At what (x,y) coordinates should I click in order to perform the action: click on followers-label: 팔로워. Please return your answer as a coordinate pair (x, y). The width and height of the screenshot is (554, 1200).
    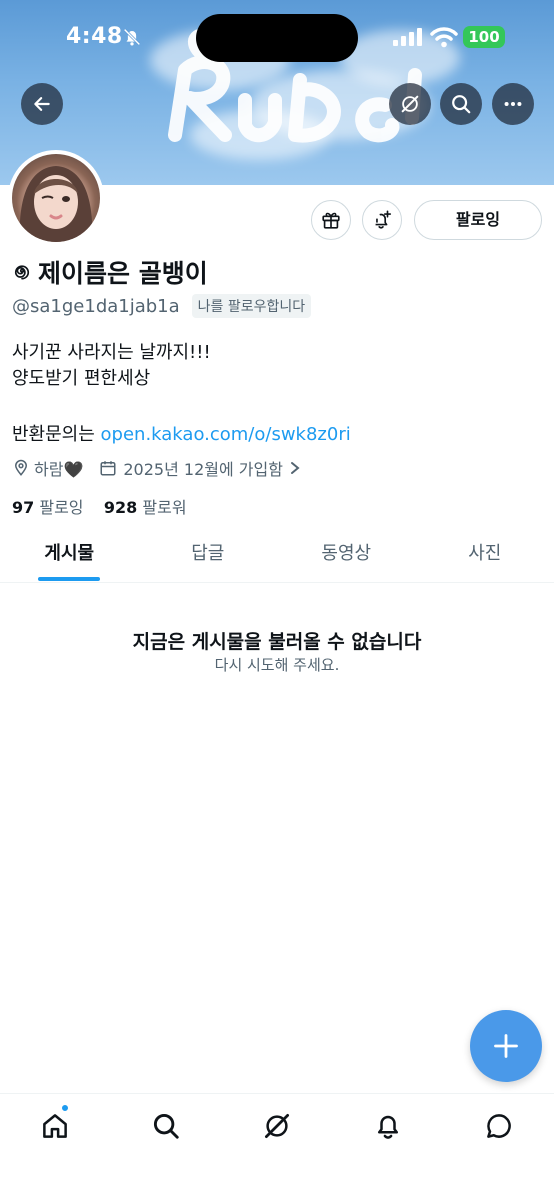
    Looking at the image, I should click on (164, 507).